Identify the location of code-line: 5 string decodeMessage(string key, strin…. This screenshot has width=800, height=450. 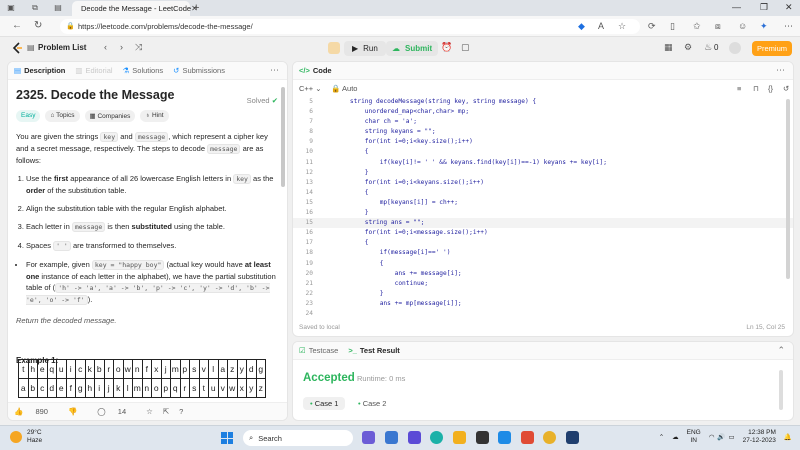
(543, 102).